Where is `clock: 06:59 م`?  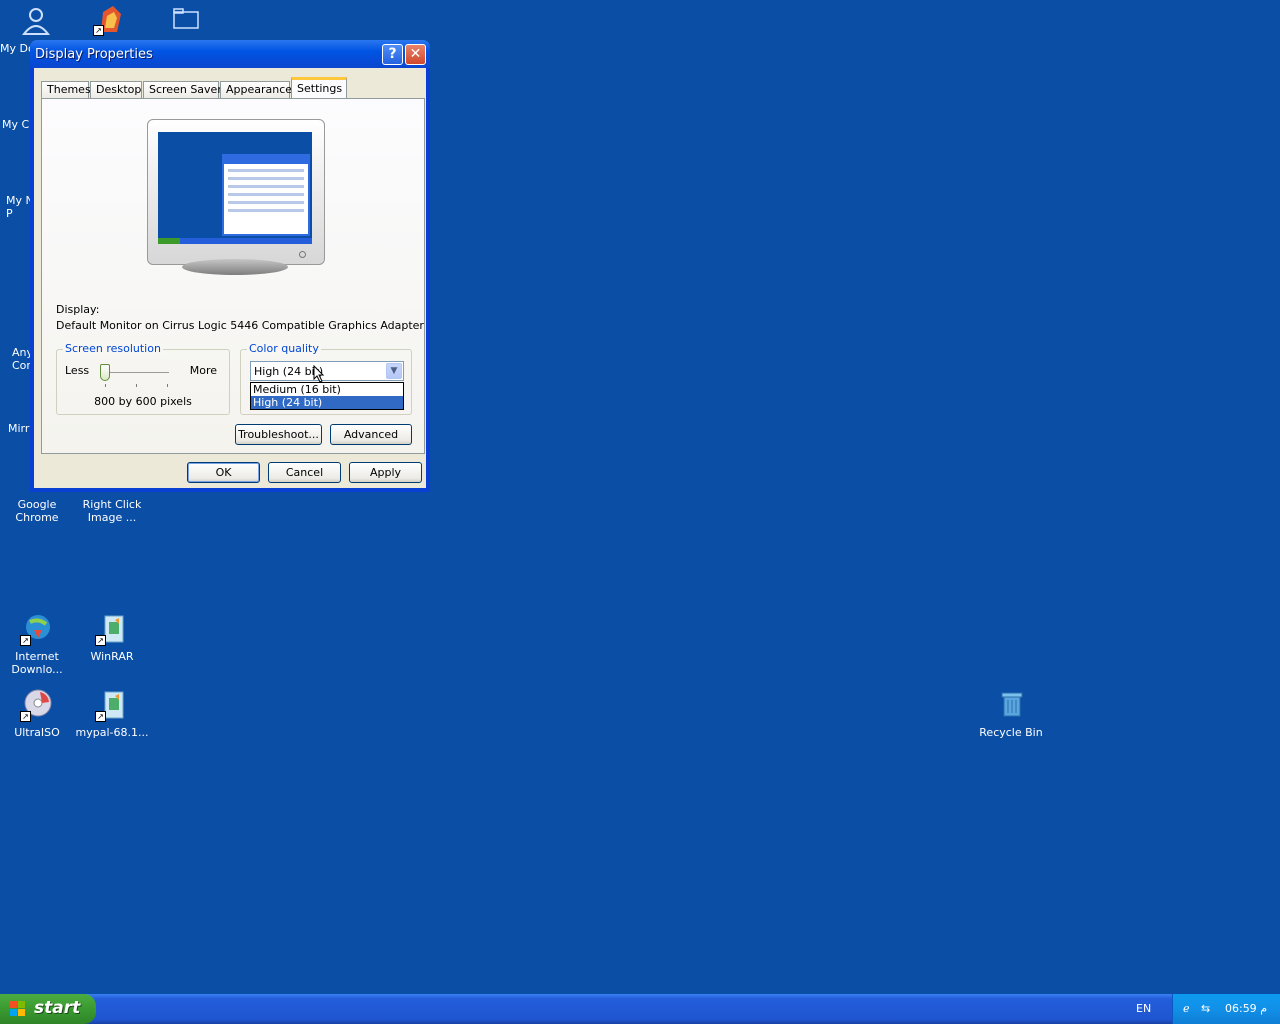 clock: 06:59 م is located at coordinates (1246, 1008).